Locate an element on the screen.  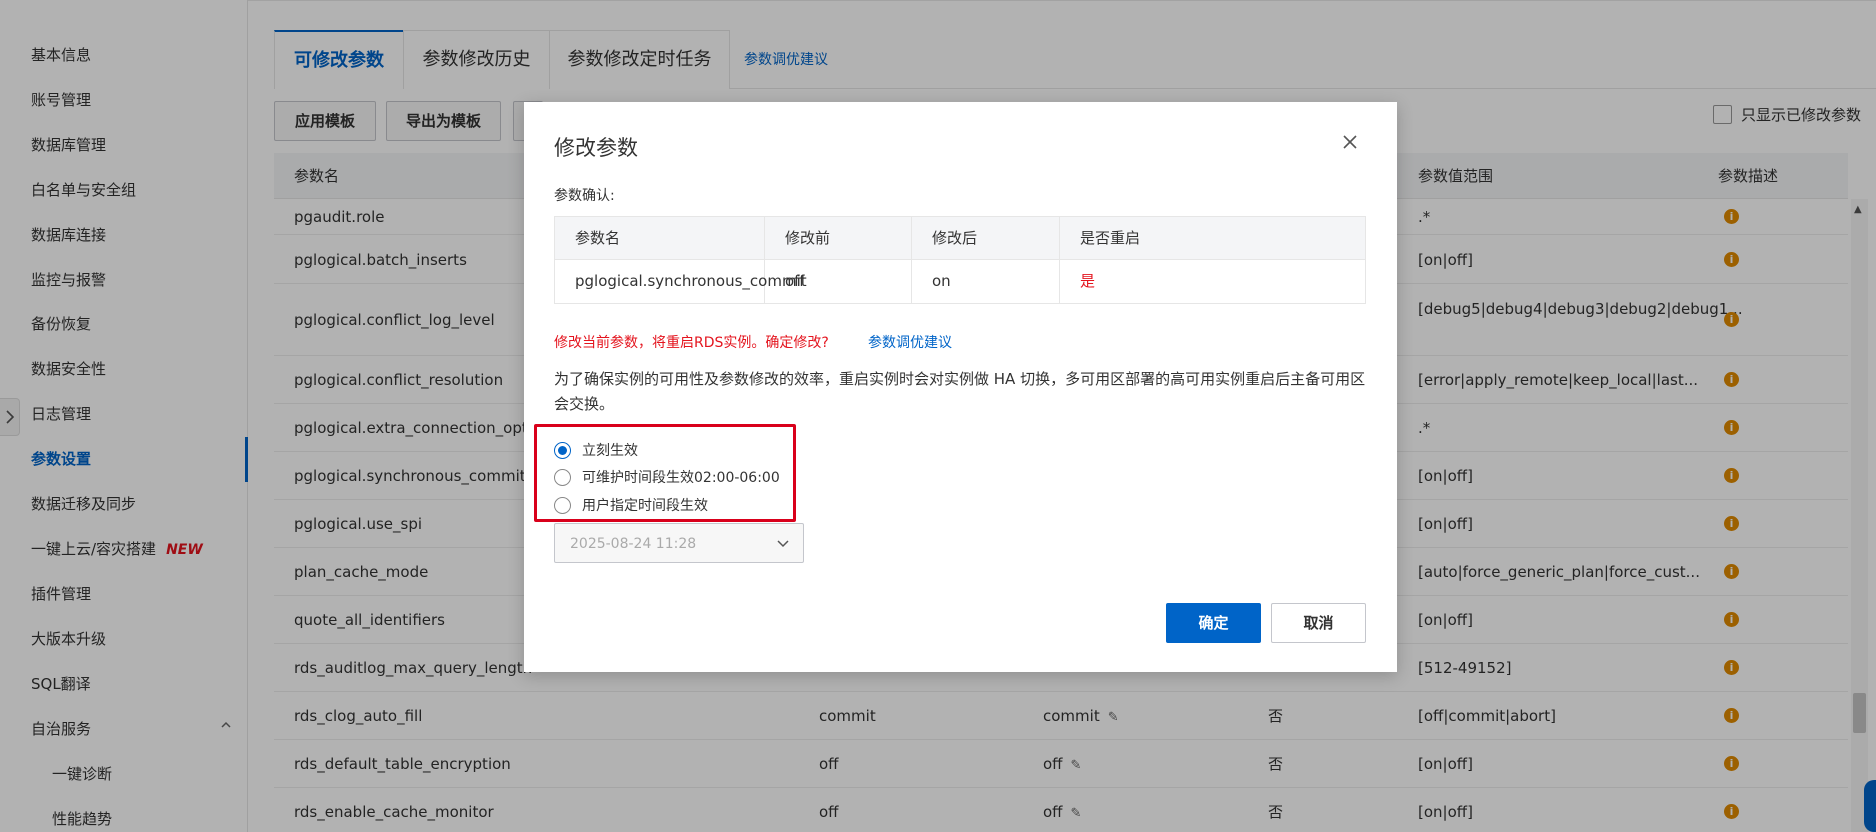
confirm-param-name: pglogical.synchronous_commit is located at coordinates (681, 281).